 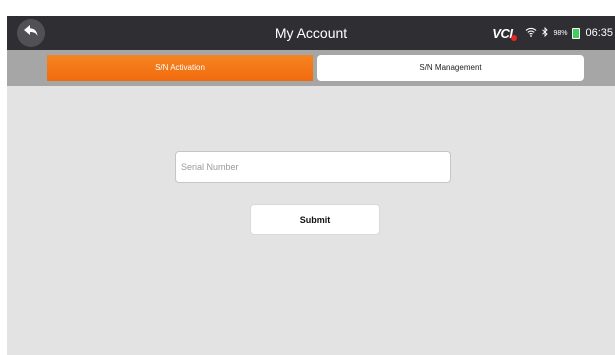 I want to click on clock: 06:35, so click(x=599, y=33).